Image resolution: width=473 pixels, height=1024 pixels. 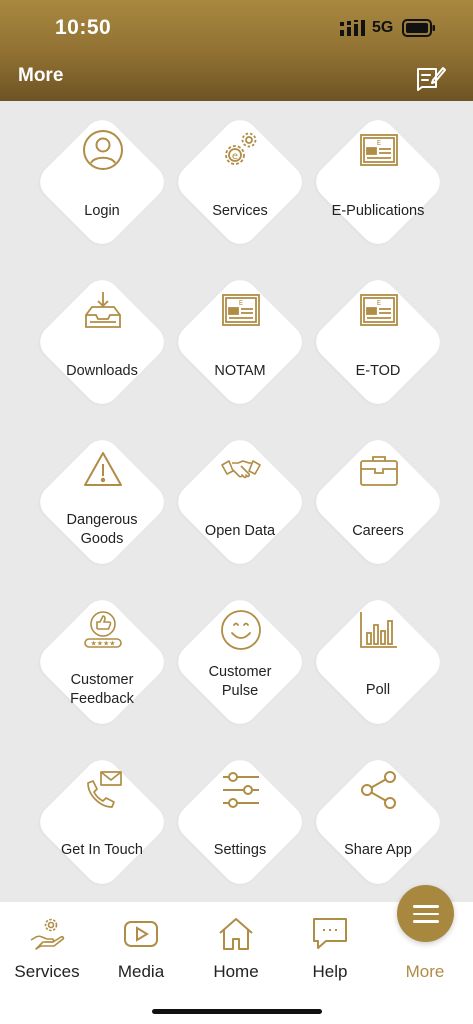 I want to click on tile-label: Customer Feedback, so click(x=102, y=689).